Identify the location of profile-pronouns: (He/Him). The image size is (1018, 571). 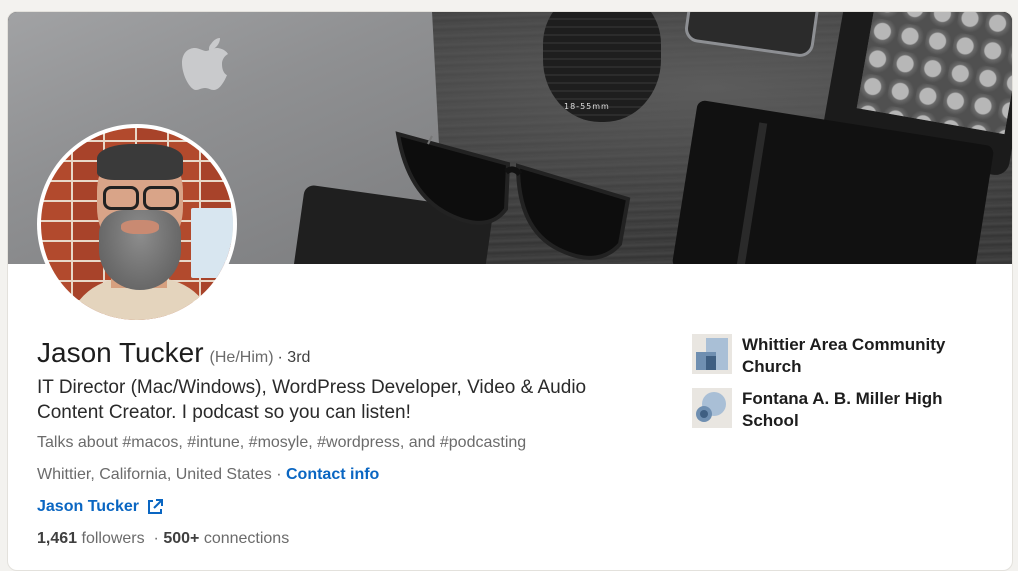
(241, 357).